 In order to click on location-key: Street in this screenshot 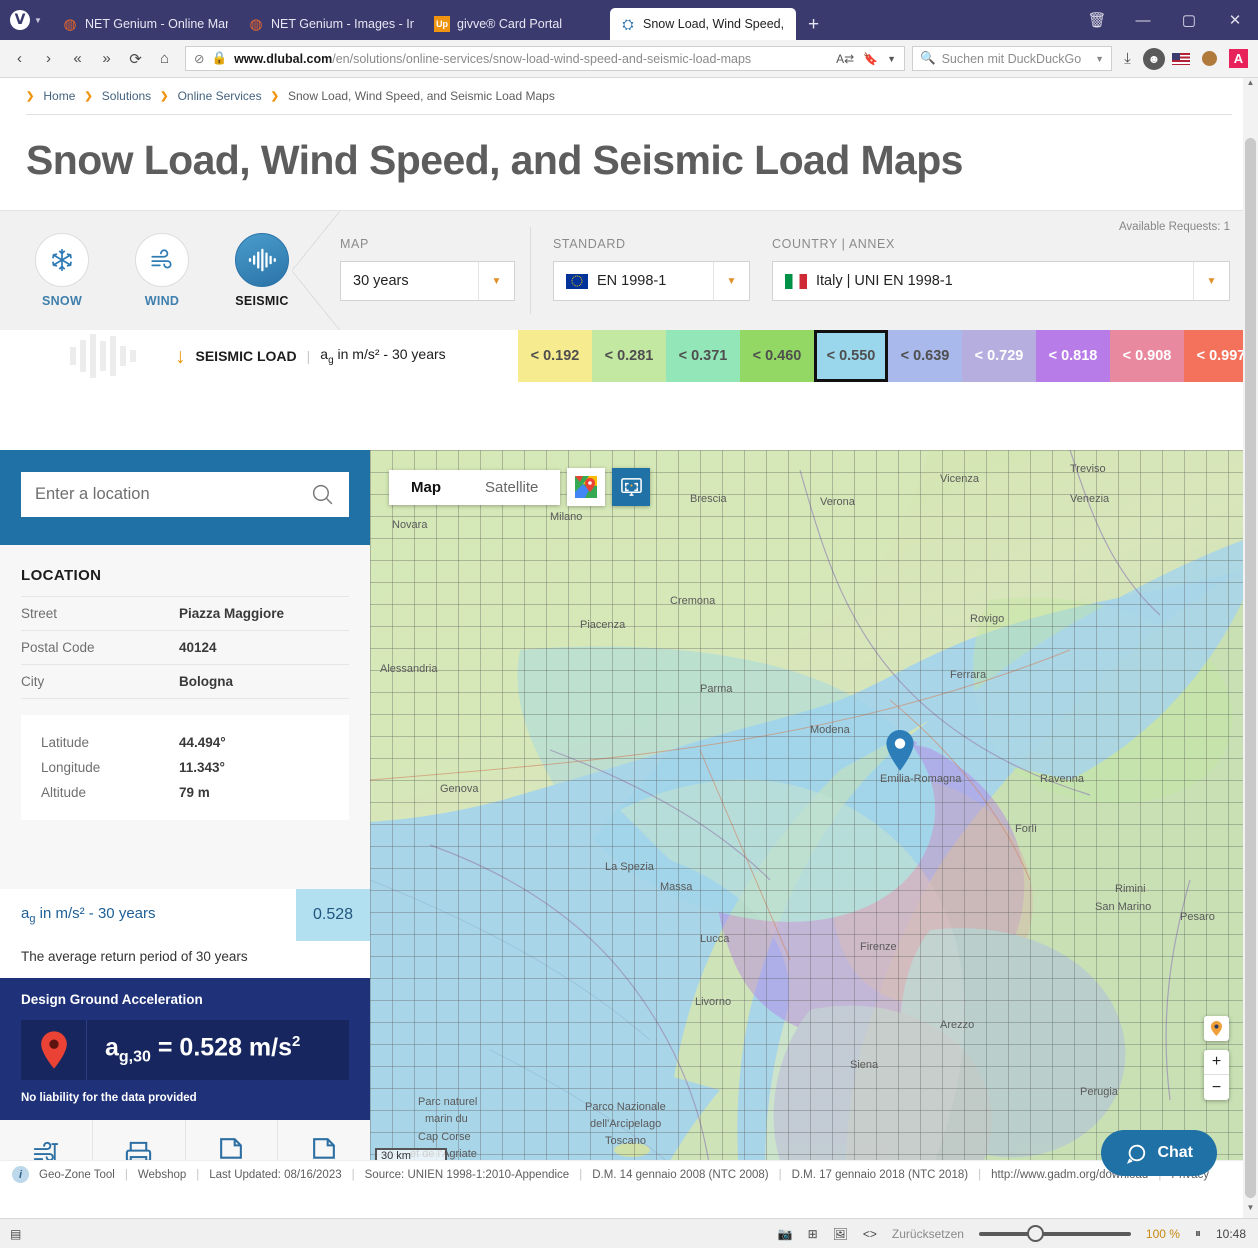, I will do `click(39, 613)`.